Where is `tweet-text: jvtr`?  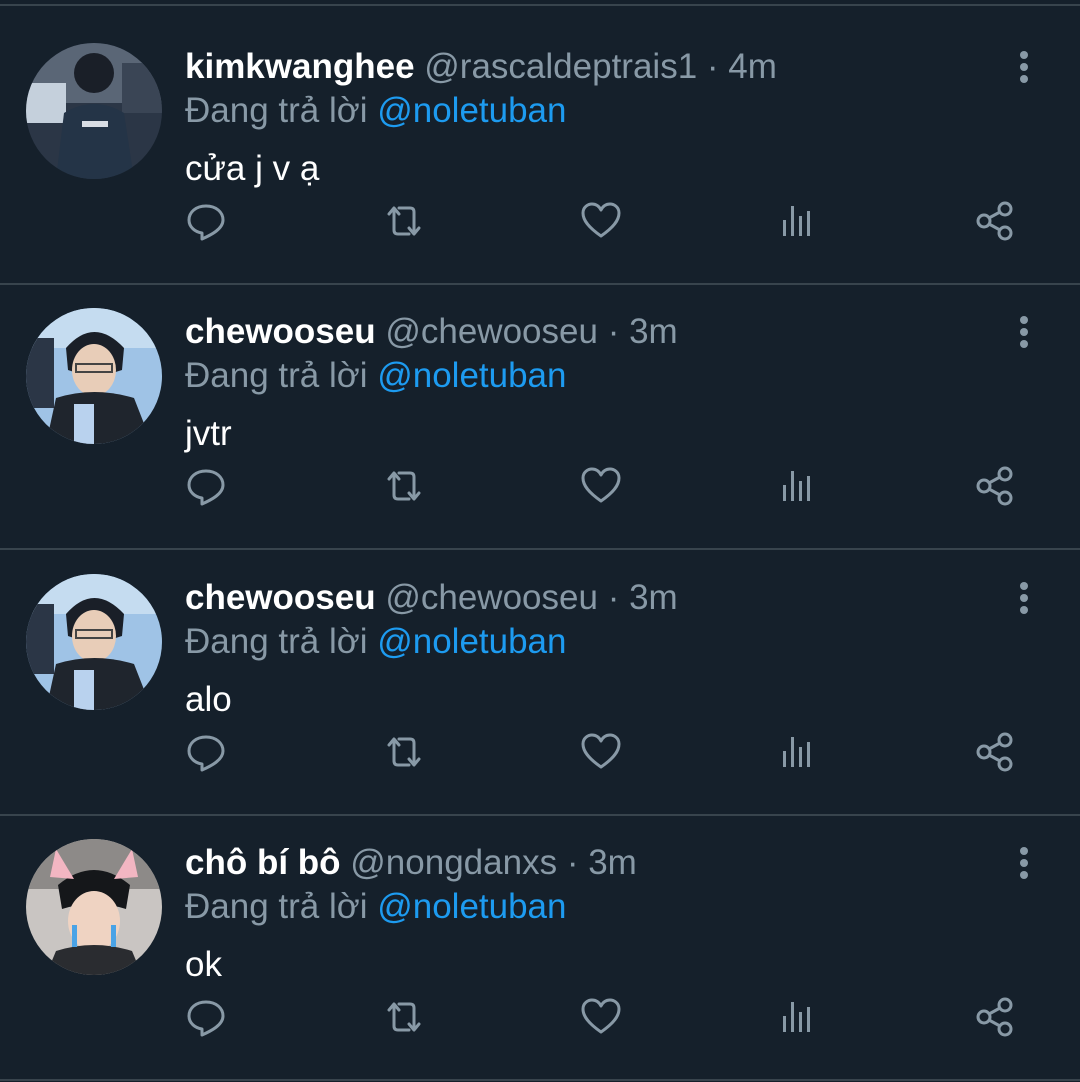 tweet-text: jvtr is located at coordinates (208, 433).